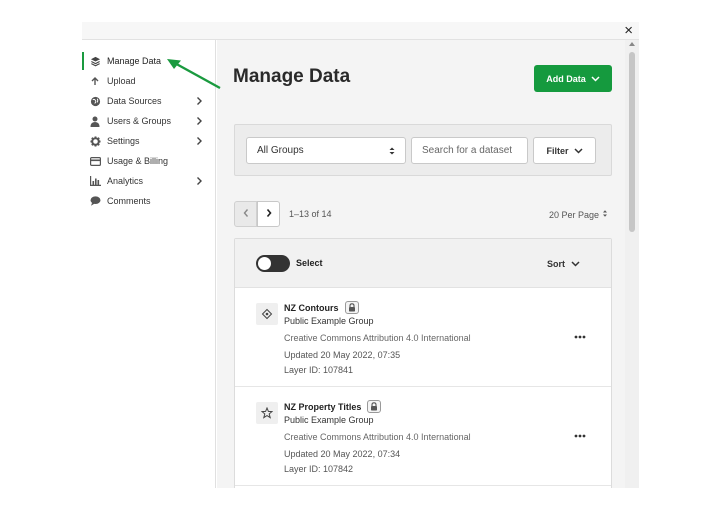 This screenshot has width=720, height=506. I want to click on sort-label: Sort, so click(556, 264).